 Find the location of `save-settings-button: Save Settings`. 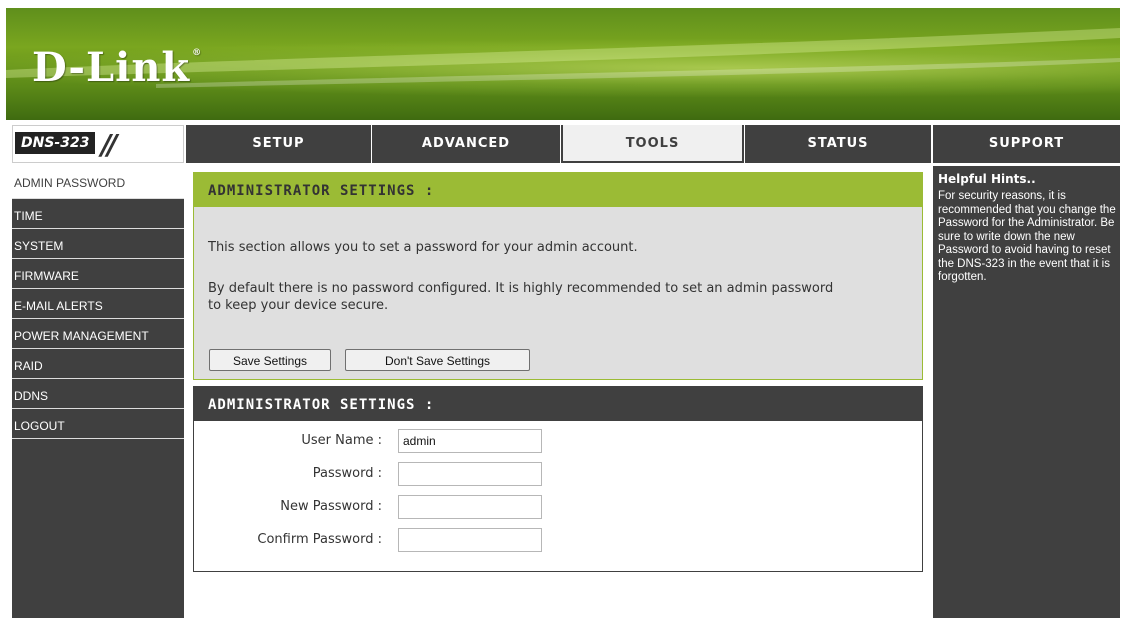

save-settings-button: Save Settings is located at coordinates (270, 360).